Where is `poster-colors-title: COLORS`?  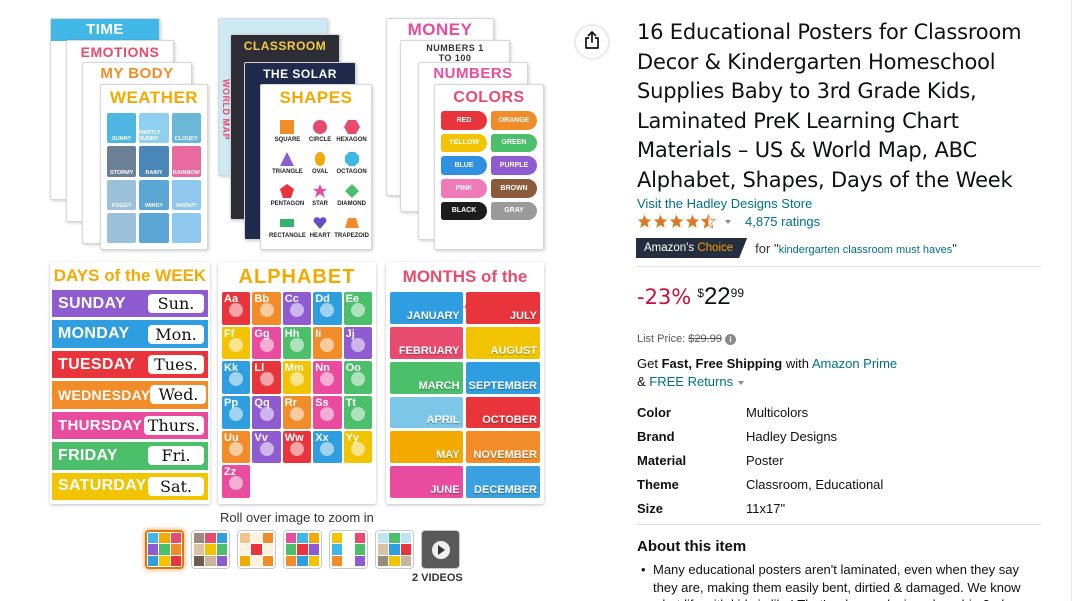
poster-colors-title: COLORS is located at coordinates (489, 97).